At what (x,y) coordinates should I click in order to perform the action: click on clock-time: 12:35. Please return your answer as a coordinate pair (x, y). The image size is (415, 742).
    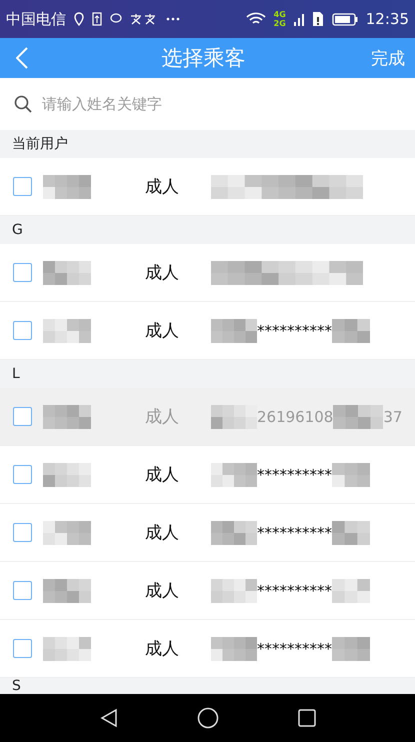
    Looking at the image, I should click on (387, 19).